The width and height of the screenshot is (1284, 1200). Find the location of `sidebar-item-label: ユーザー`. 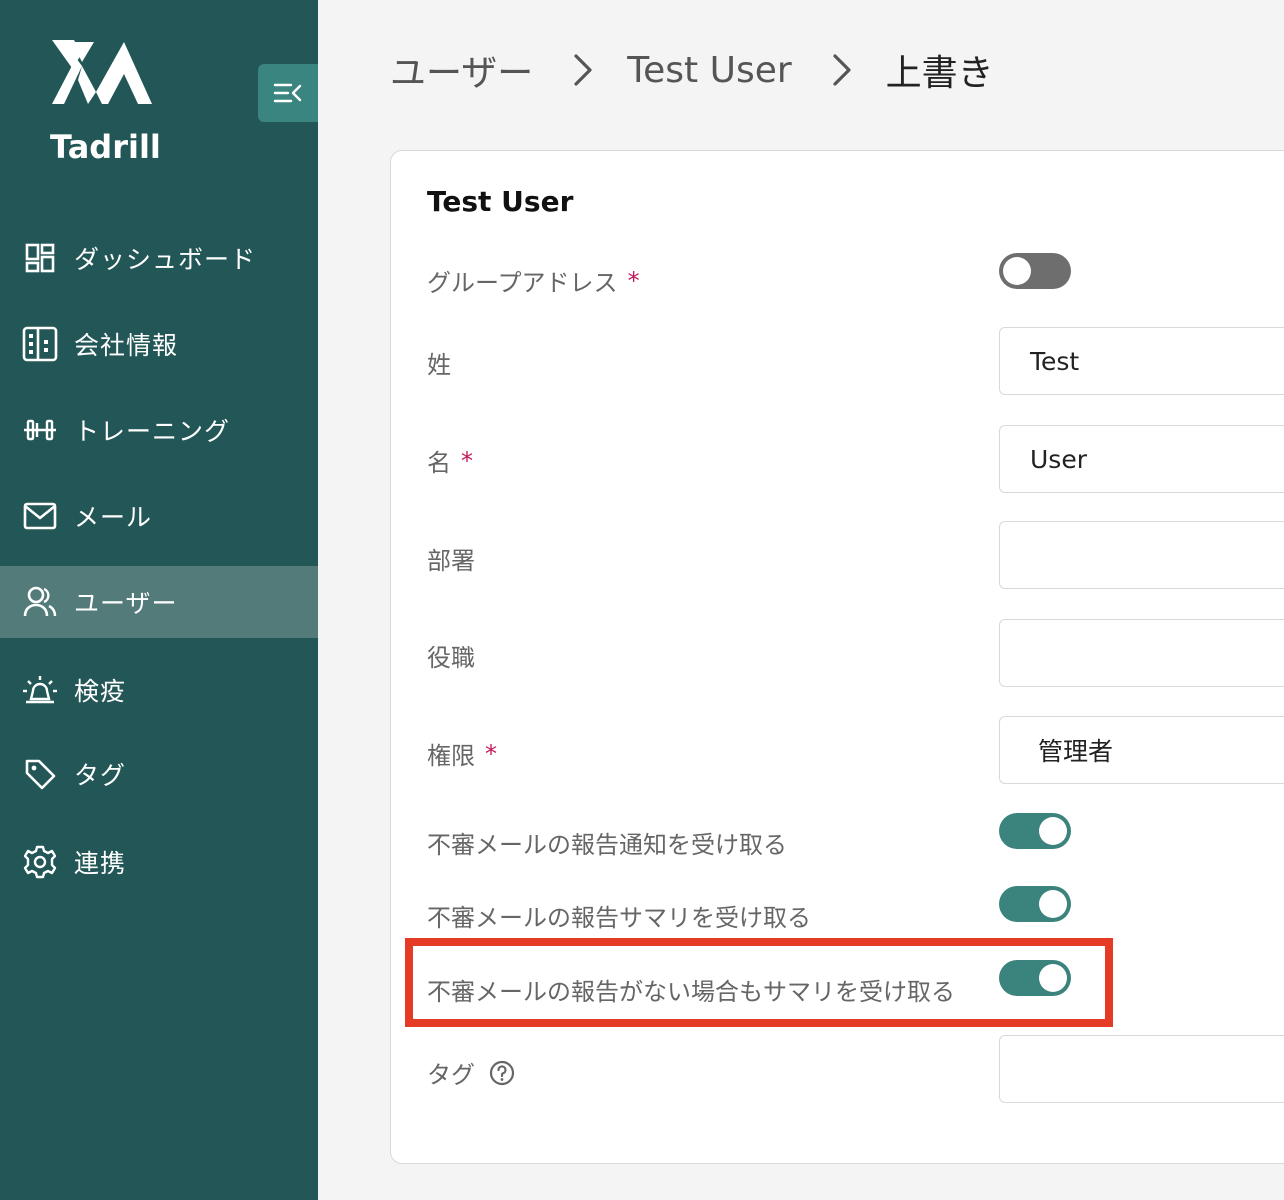

sidebar-item-label: ユーザー is located at coordinates (126, 603).